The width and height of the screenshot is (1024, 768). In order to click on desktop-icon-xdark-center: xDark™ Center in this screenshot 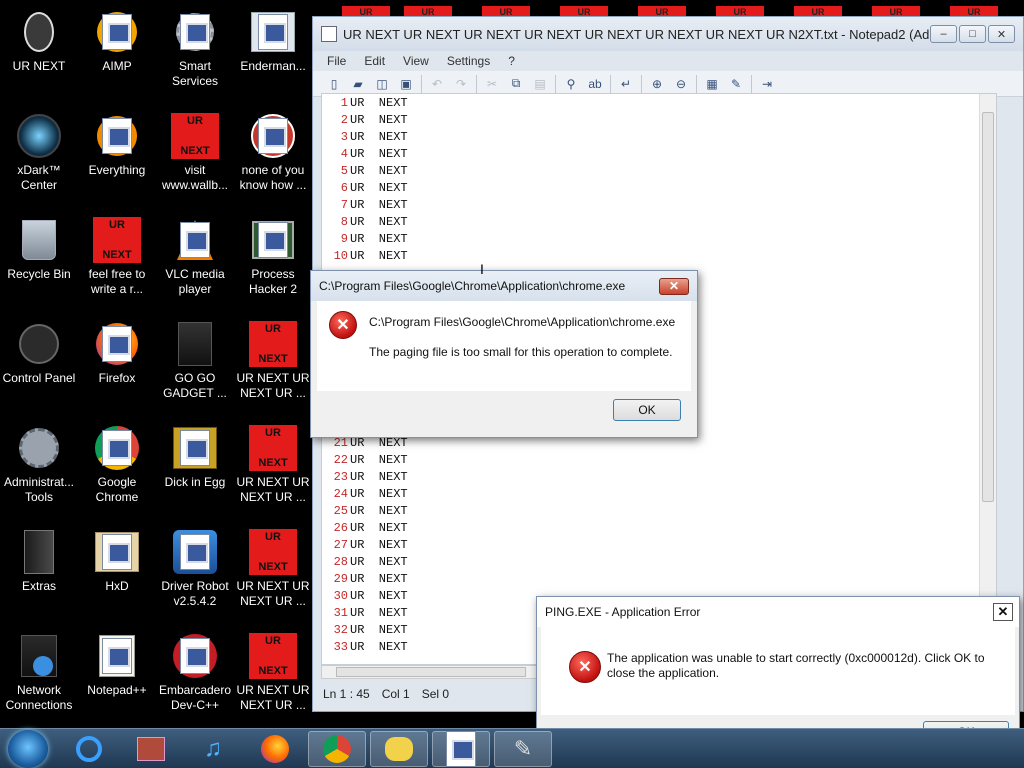, I will do `click(39, 155)`.